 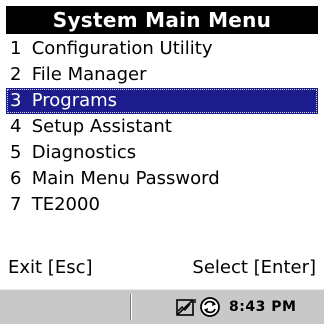 What do you see at coordinates (101, 126) in the screenshot?
I see `menu-item-label: Setup Assistant` at bounding box center [101, 126].